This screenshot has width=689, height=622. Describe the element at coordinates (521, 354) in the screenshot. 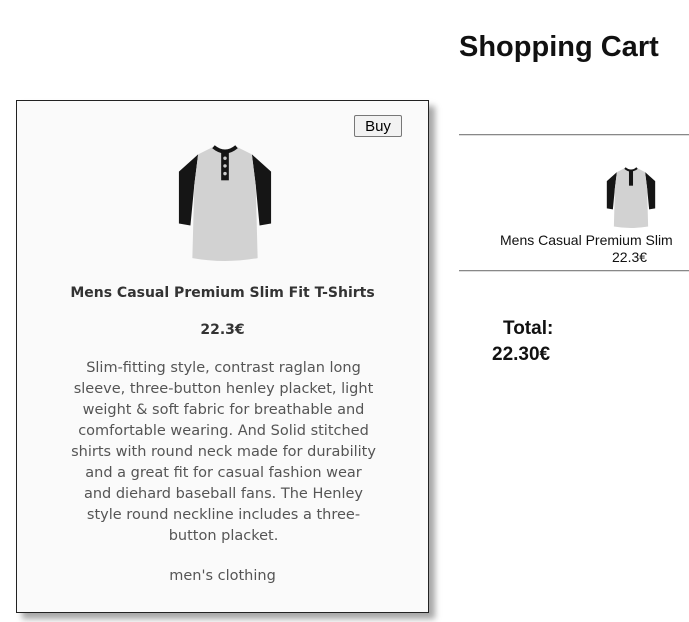

I see `cart-total-value: 22.30€` at that location.